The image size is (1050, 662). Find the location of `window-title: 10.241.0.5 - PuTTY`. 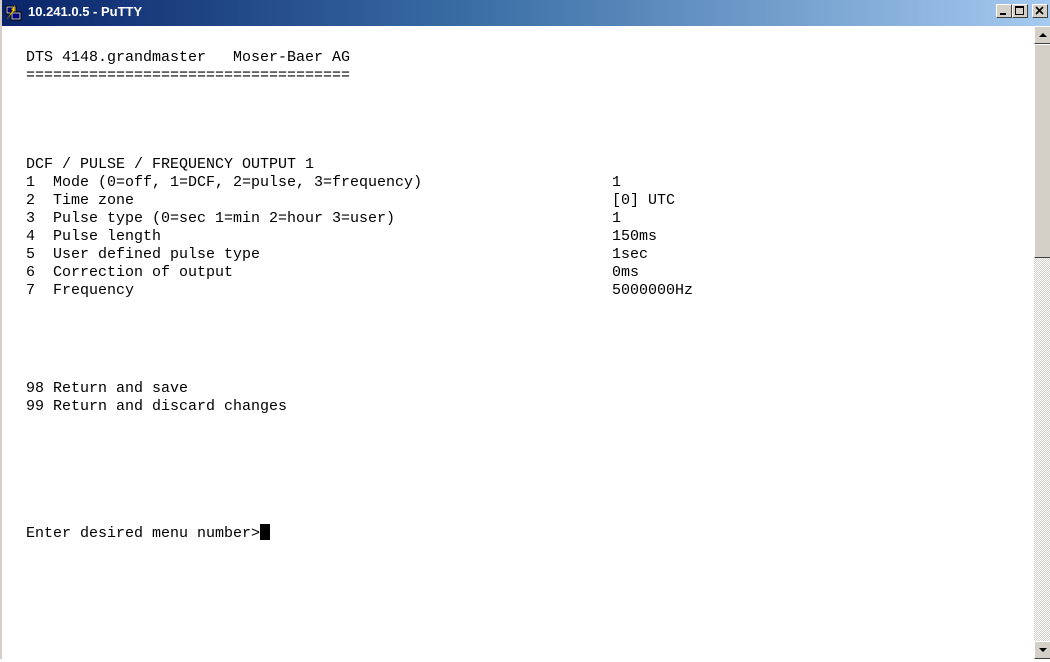

window-title: 10.241.0.5 - PuTTY is located at coordinates (85, 11).